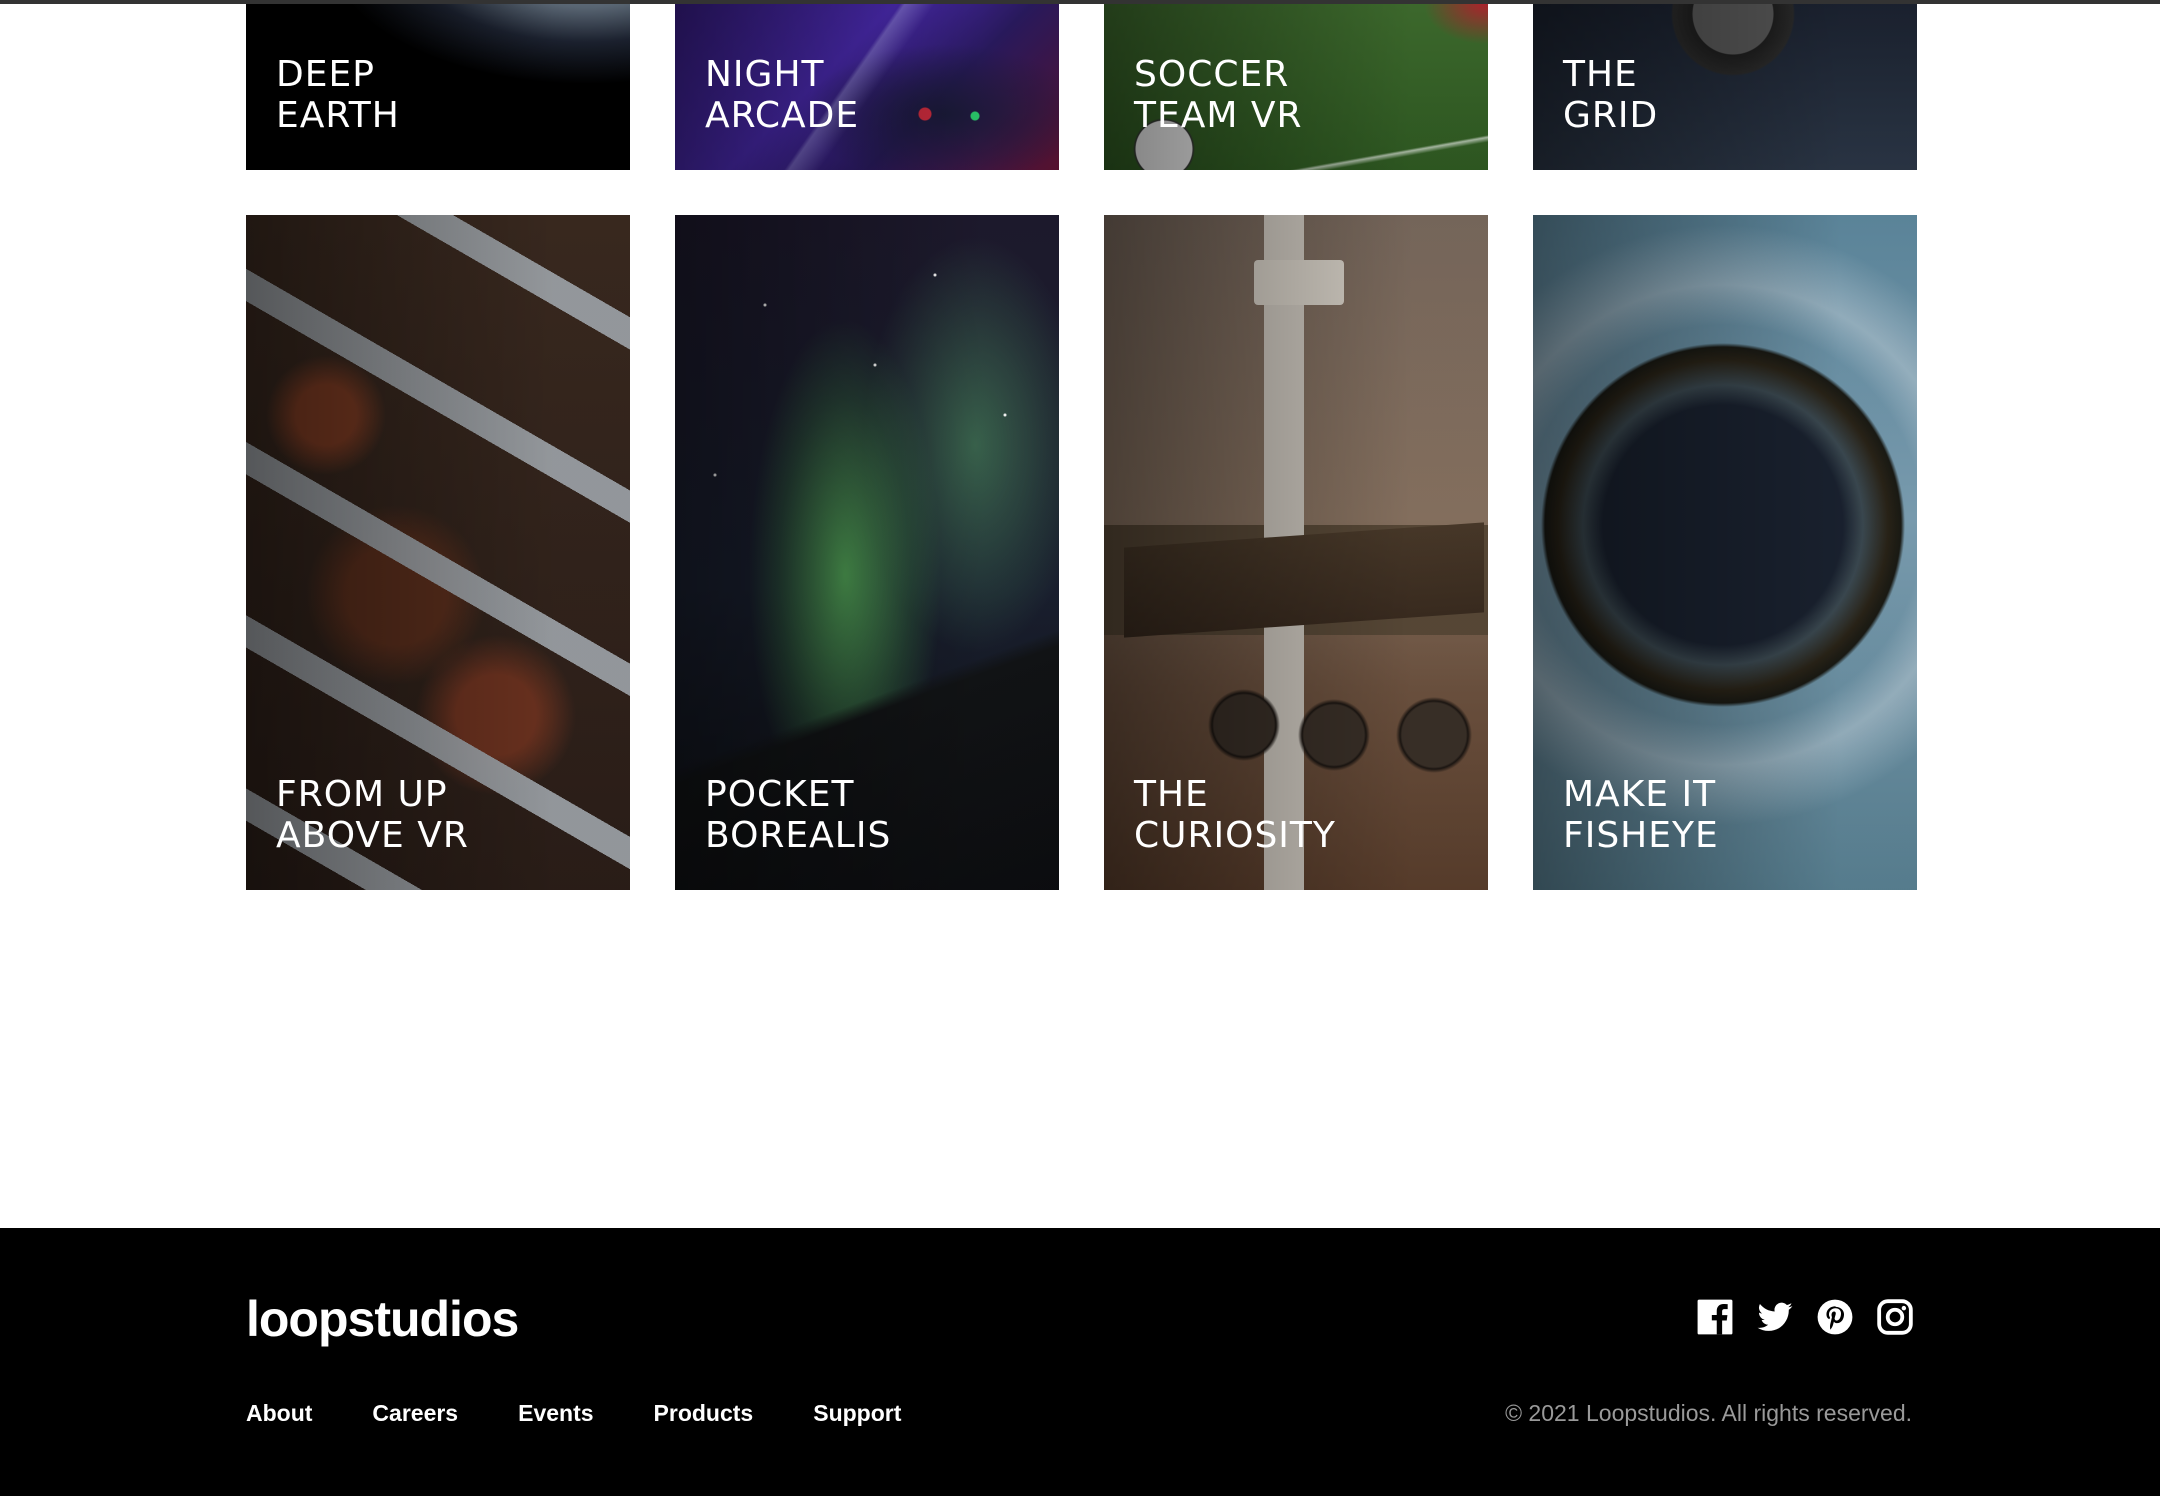 This screenshot has height=1496, width=2160. What do you see at coordinates (867, 87) in the screenshot?
I see `creation-card-night-arcade: NIGHT ARCADE` at bounding box center [867, 87].